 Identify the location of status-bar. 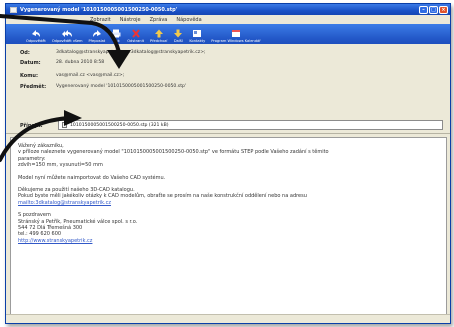
(228, 318).